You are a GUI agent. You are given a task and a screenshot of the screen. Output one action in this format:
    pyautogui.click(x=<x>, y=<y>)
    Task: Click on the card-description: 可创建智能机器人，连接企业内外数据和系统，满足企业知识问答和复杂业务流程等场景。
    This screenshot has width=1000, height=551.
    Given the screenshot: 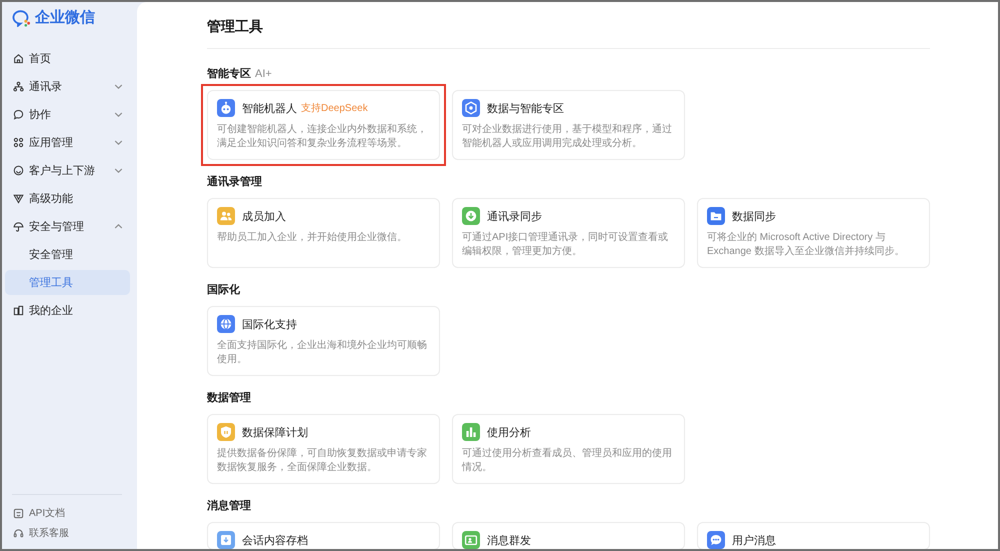 What is the action you would take?
    pyautogui.click(x=322, y=137)
    